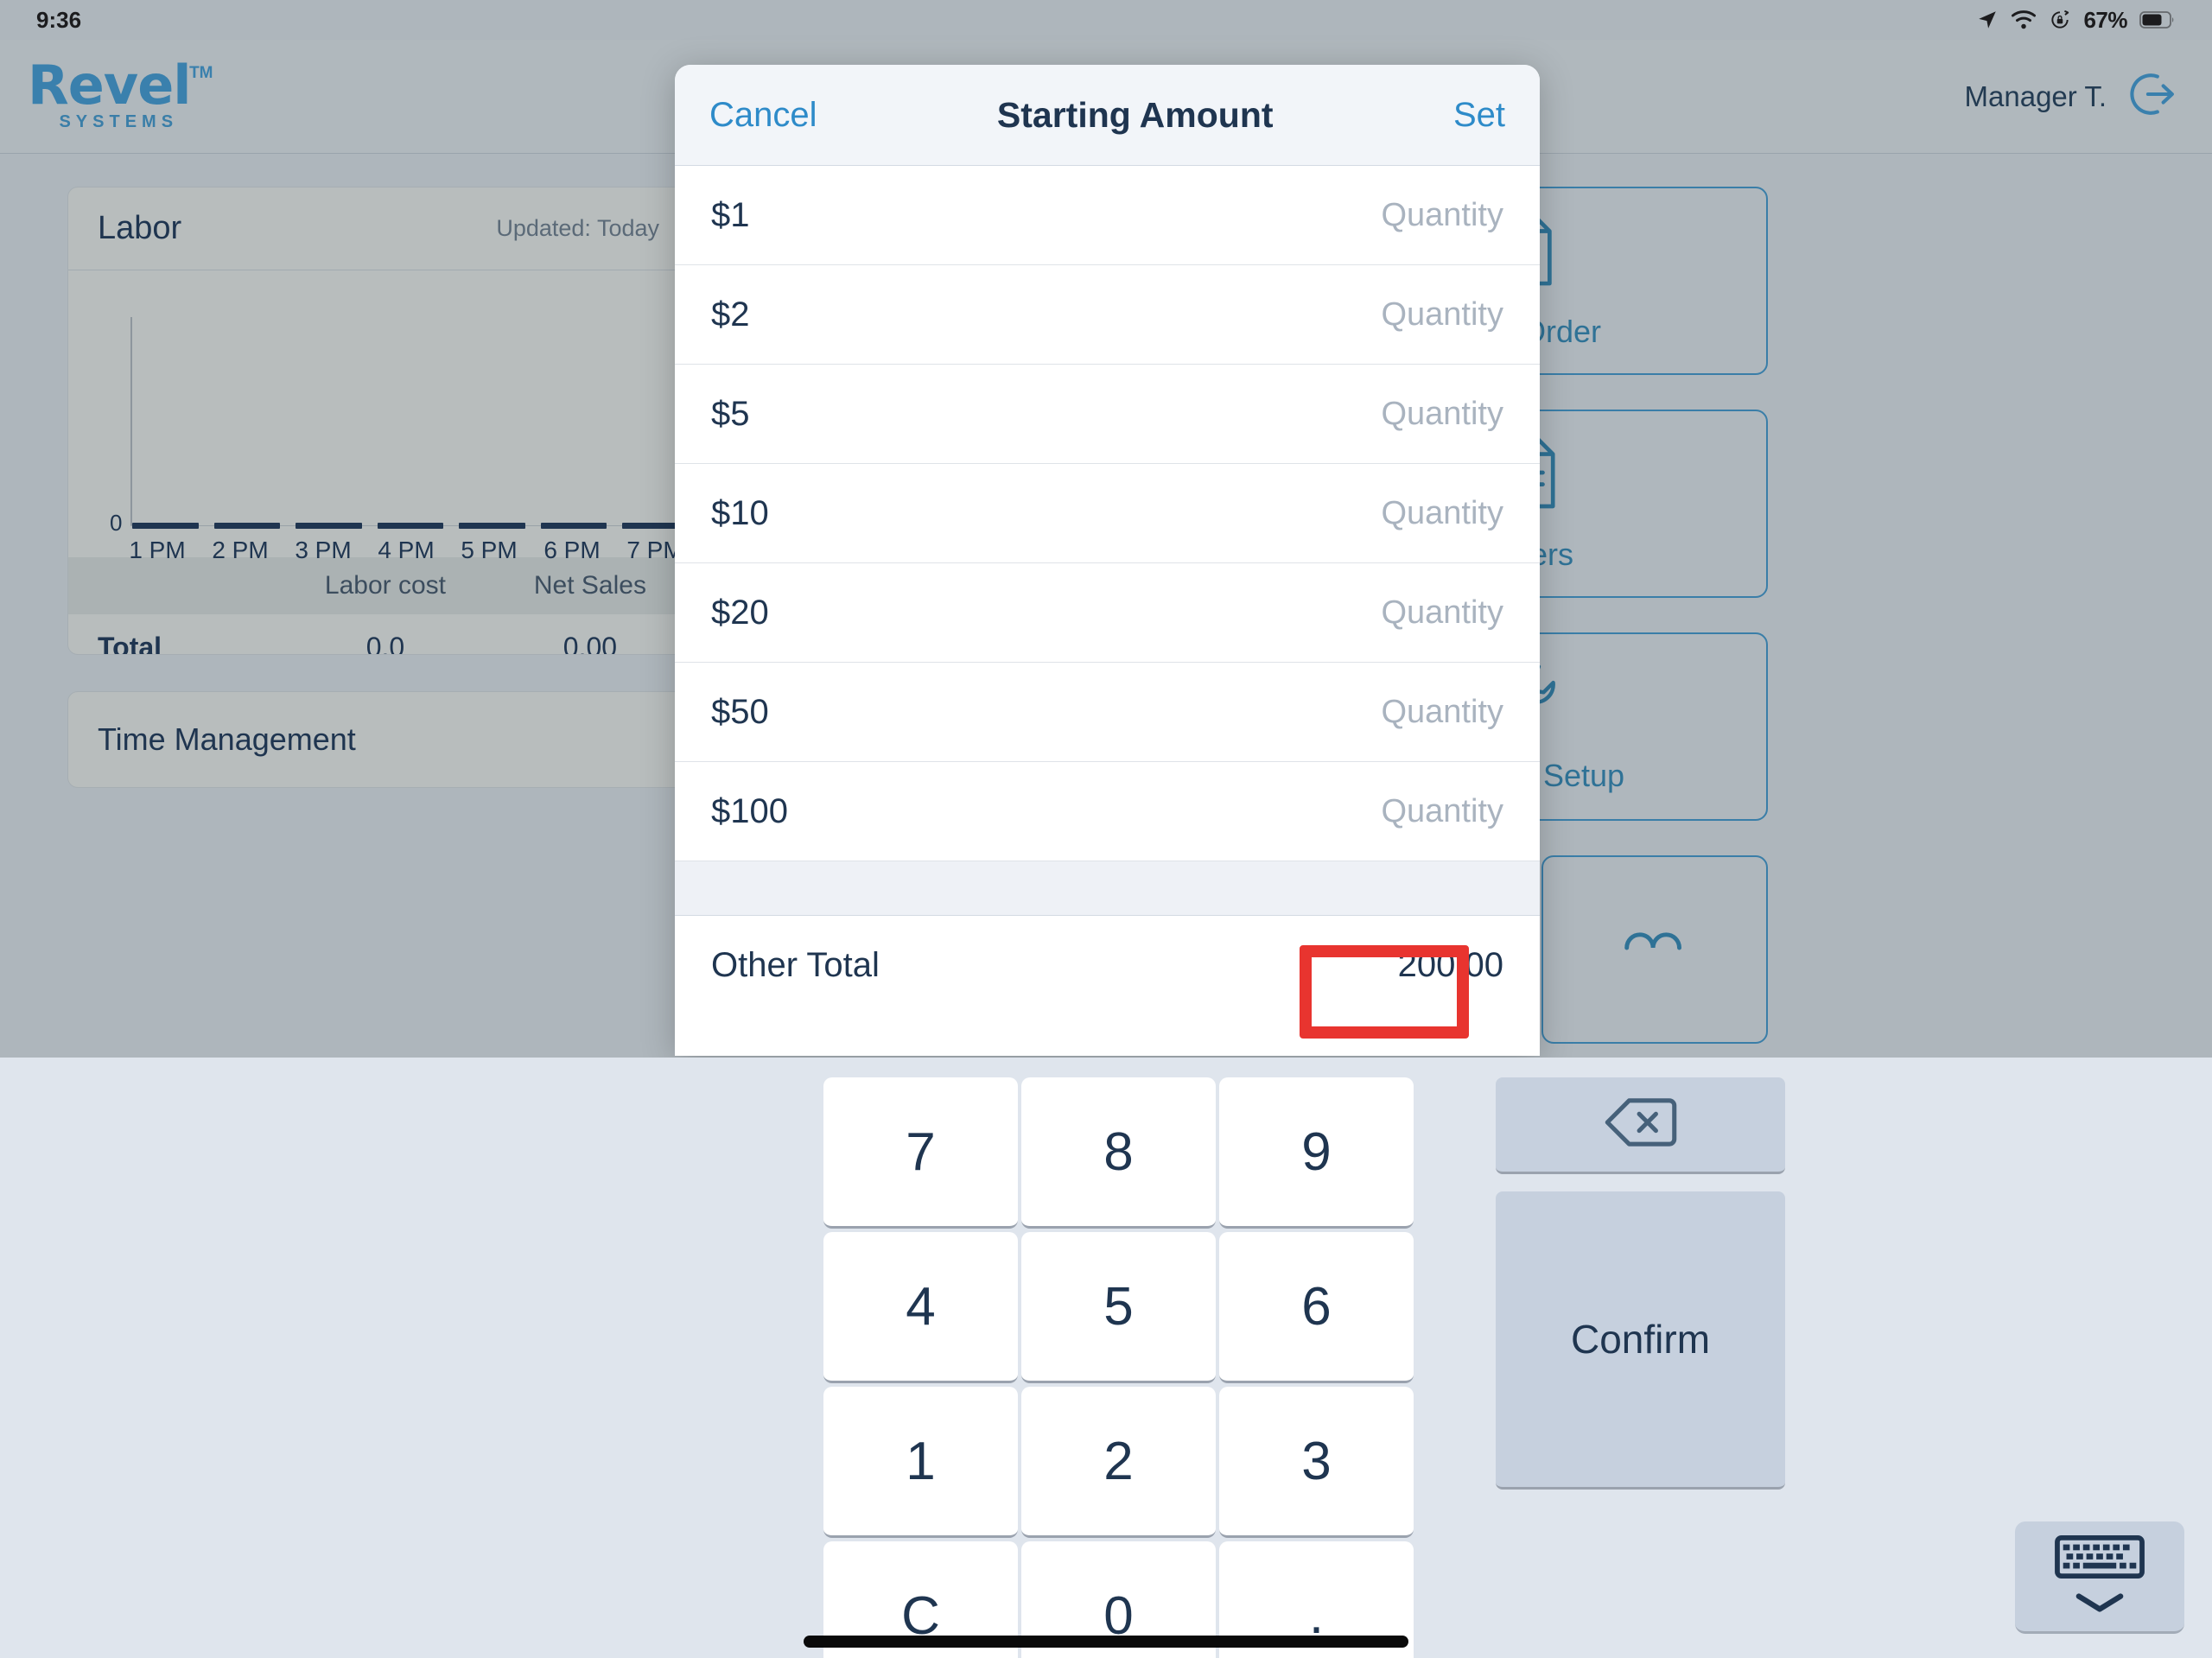  I want to click on row-label-total: Total, so click(174, 634).